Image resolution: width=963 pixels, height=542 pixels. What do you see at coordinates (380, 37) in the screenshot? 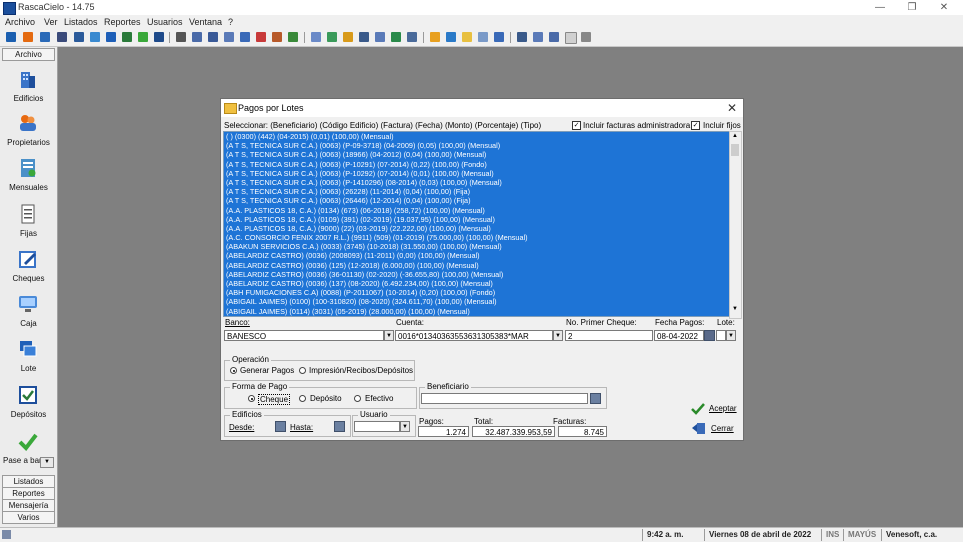
I see `toolbar-calc-icon` at bounding box center [380, 37].